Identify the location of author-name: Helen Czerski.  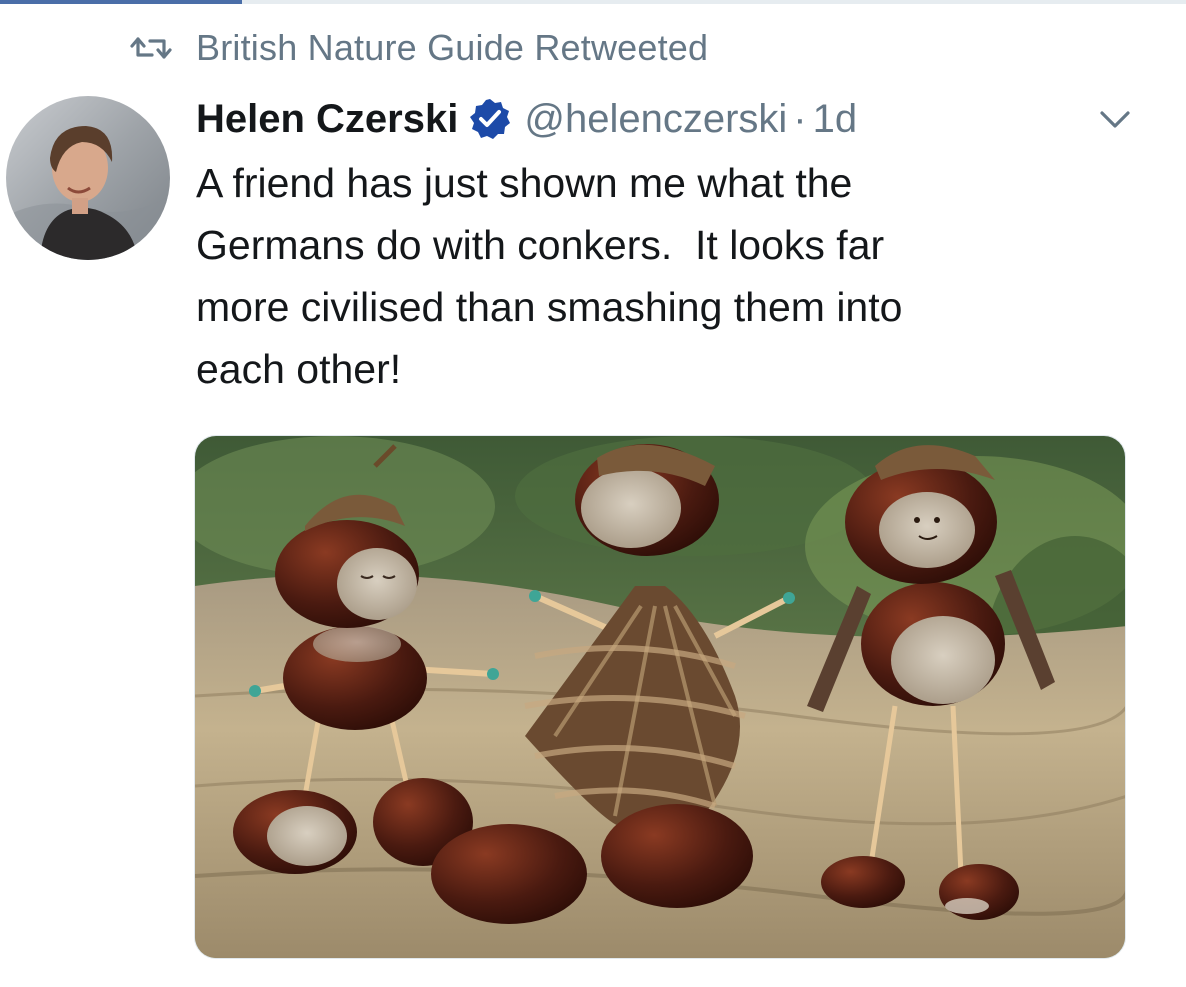
(327, 119).